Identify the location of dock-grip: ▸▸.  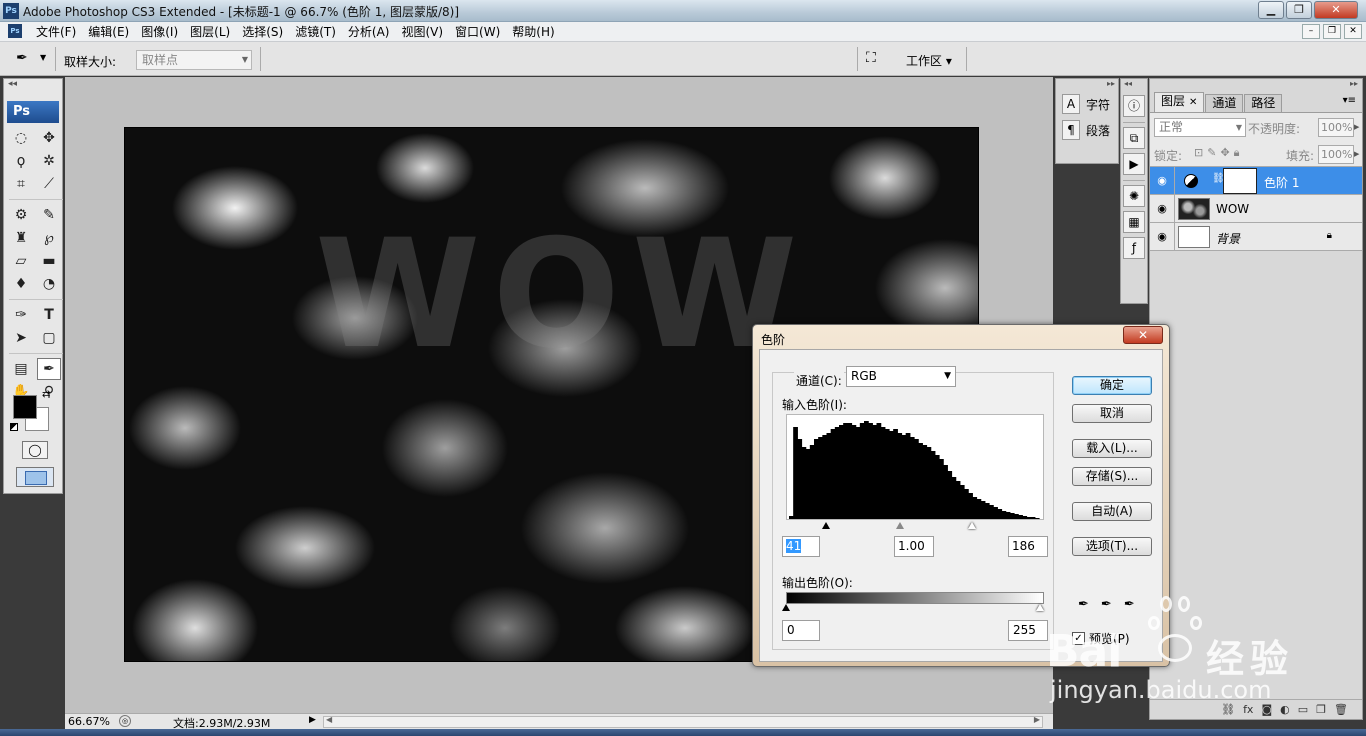
(1087, 85).